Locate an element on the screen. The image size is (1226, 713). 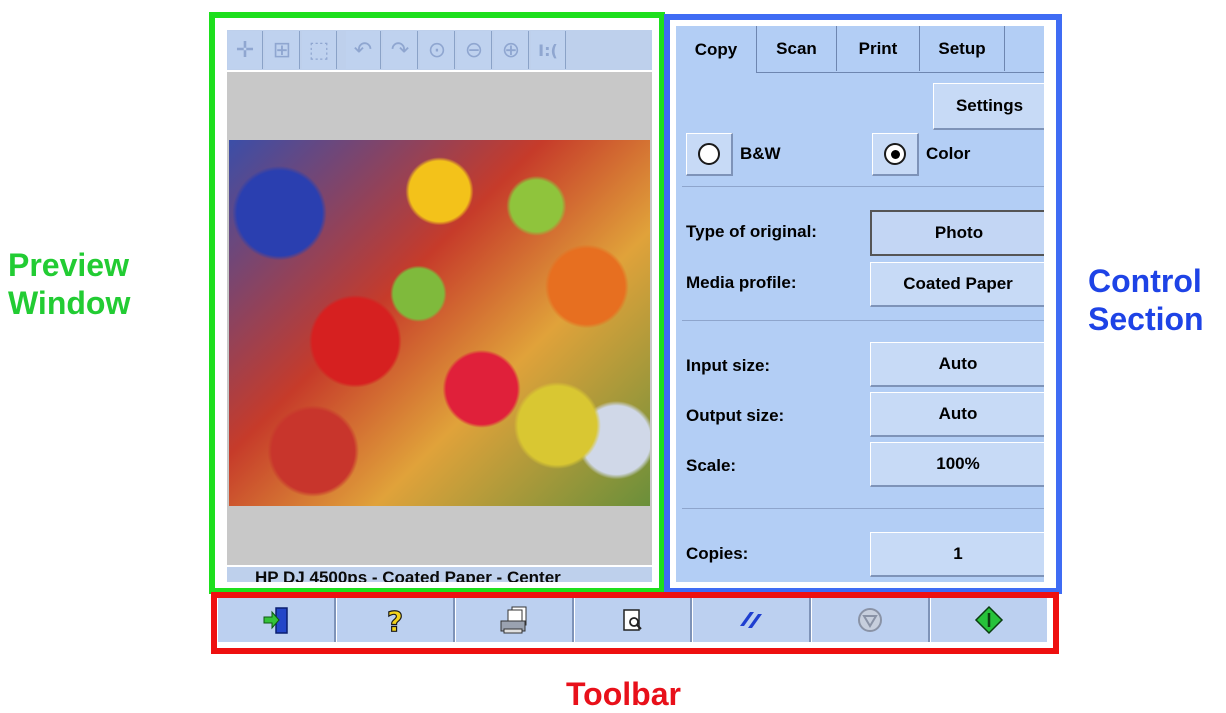
control-section-annotation: Control Section is located at coordinates (1146, 300).